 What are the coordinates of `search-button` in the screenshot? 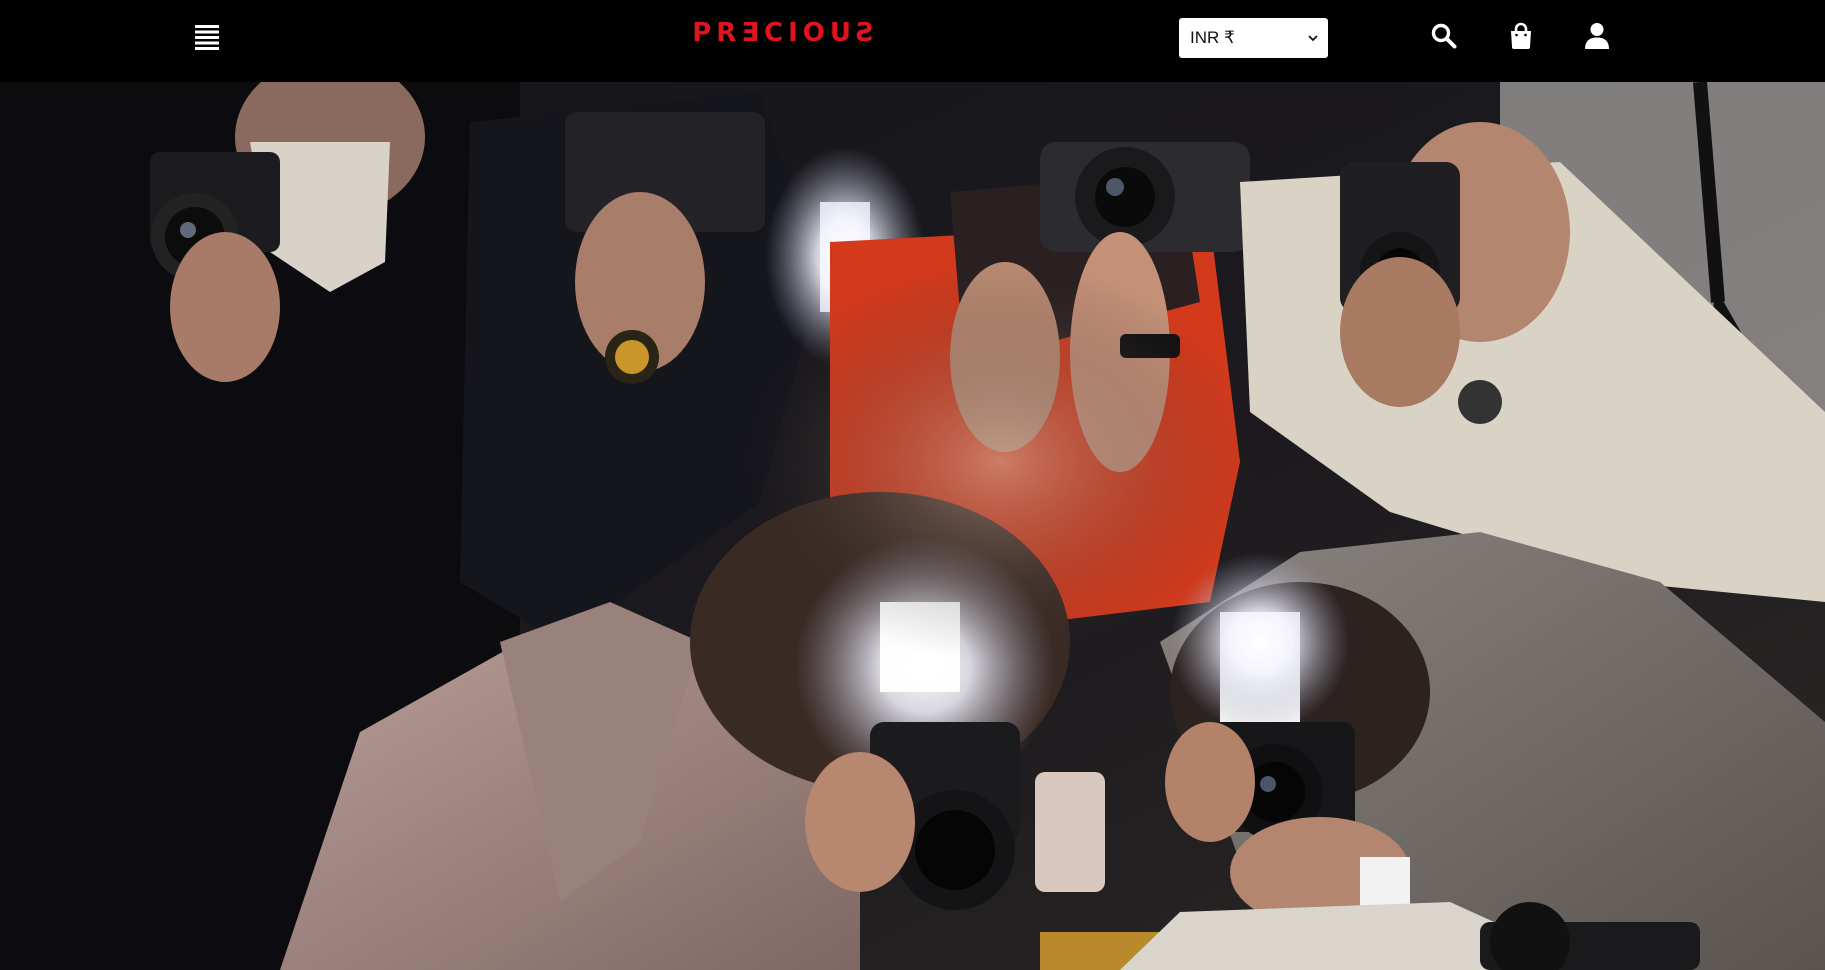 It's located at (1444, 36).